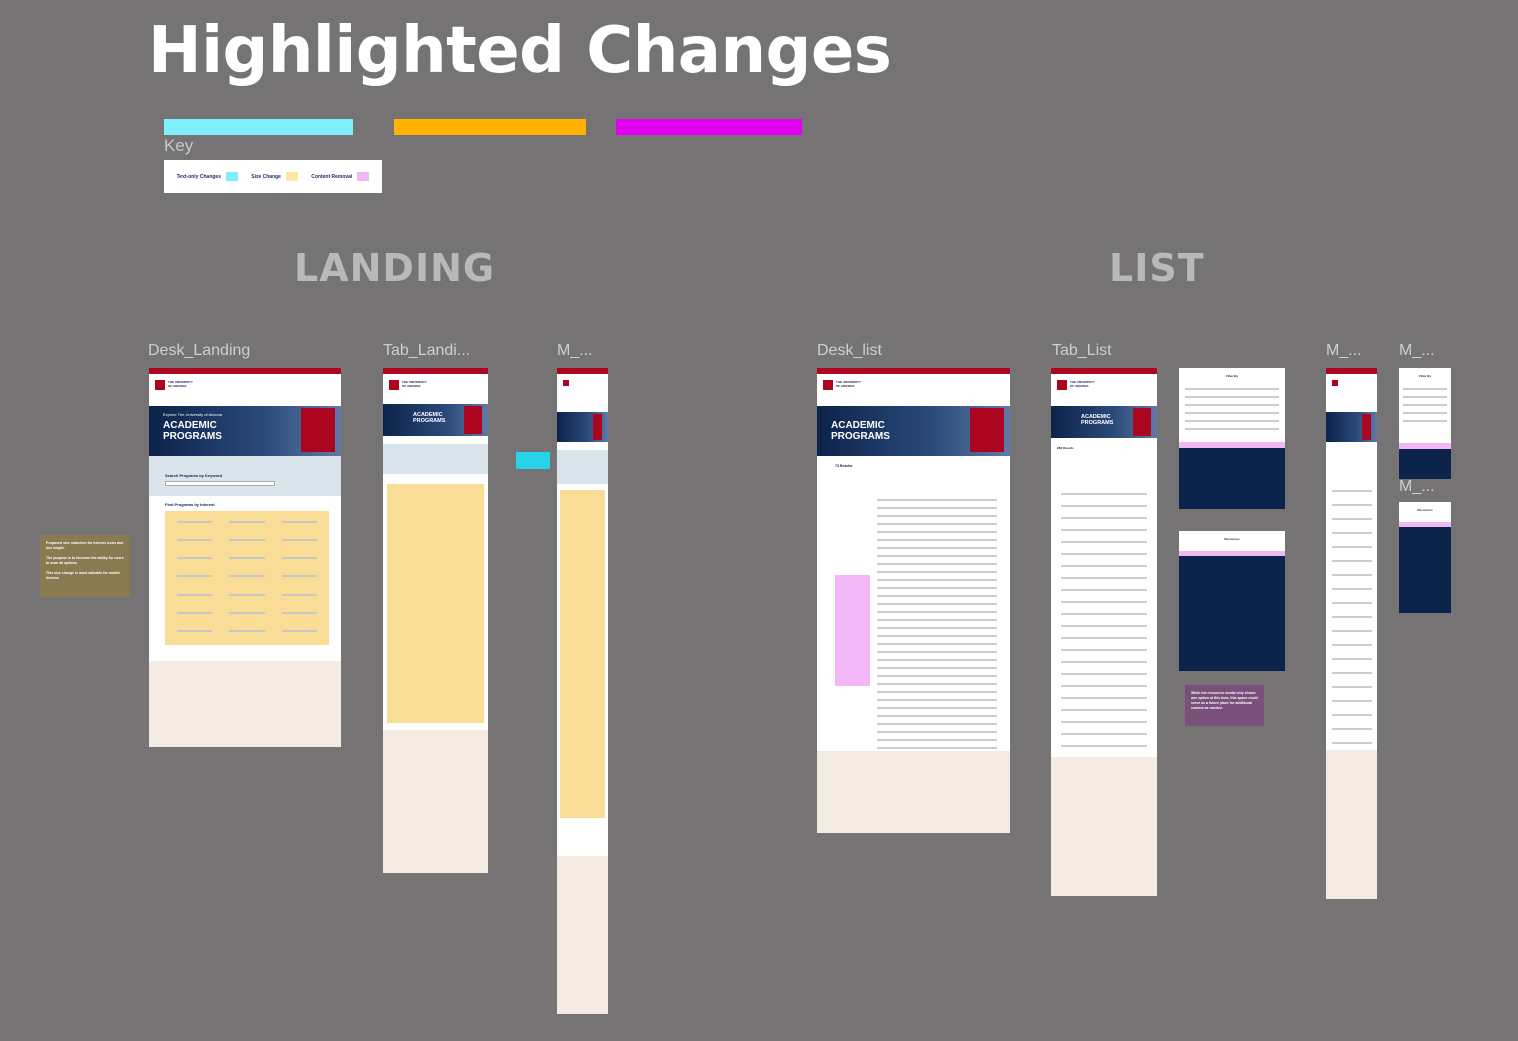  Describe the element at coordinates (533, 460) in the screenshot. I see `text-change-note` at that location.